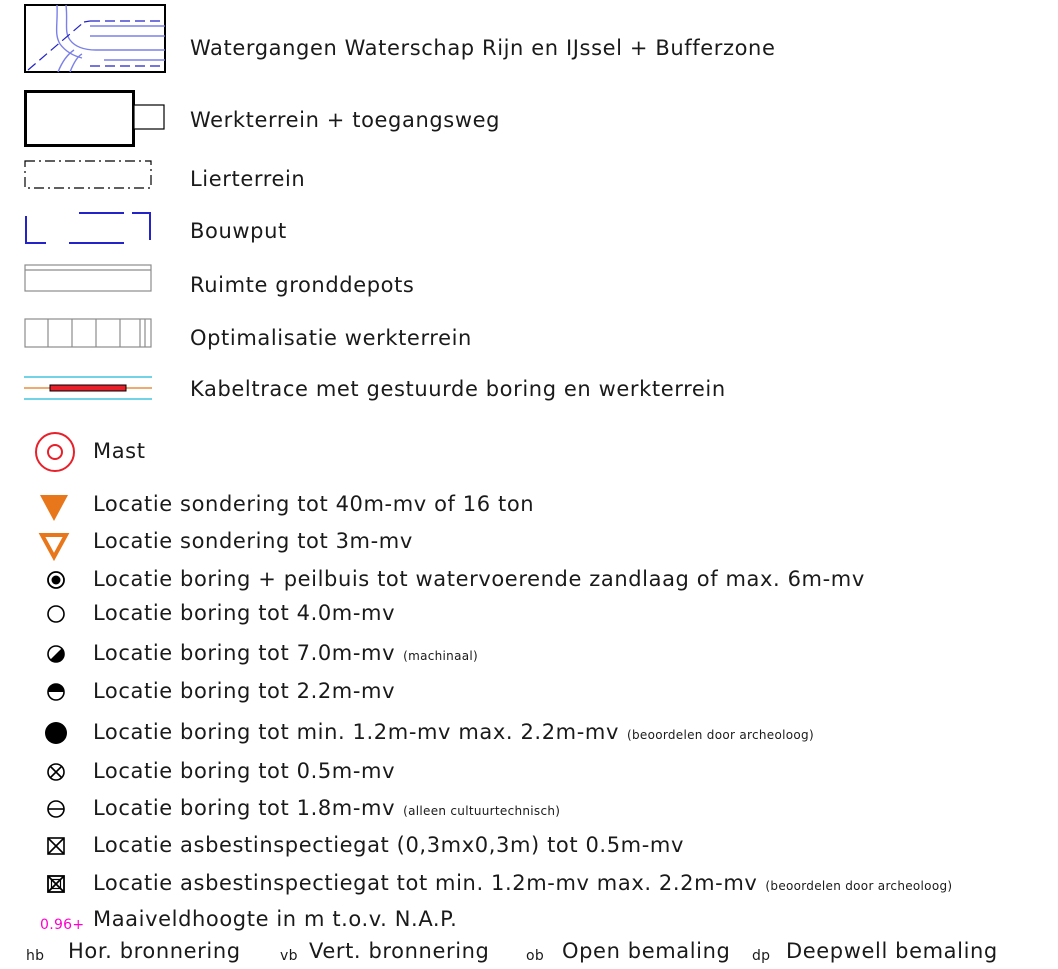  Describe the element at coordinates (331, 338) in the screenshot. I see `legend-label: Optimalisatie werkterrein` at that location.